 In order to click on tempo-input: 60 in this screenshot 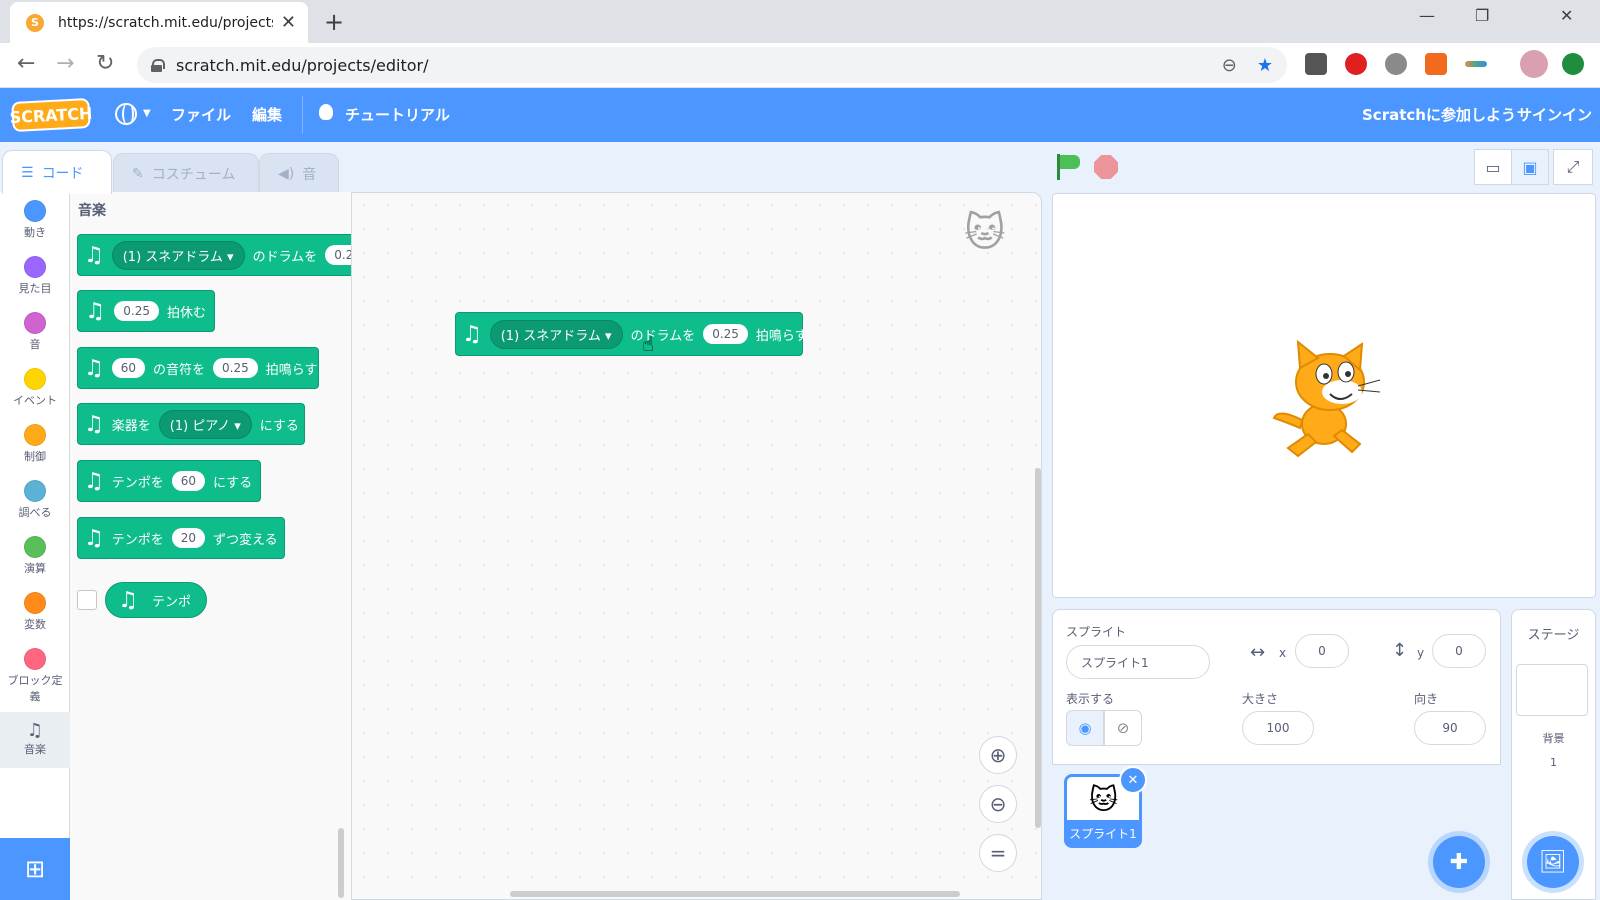, I will do `click(188, 481)`.